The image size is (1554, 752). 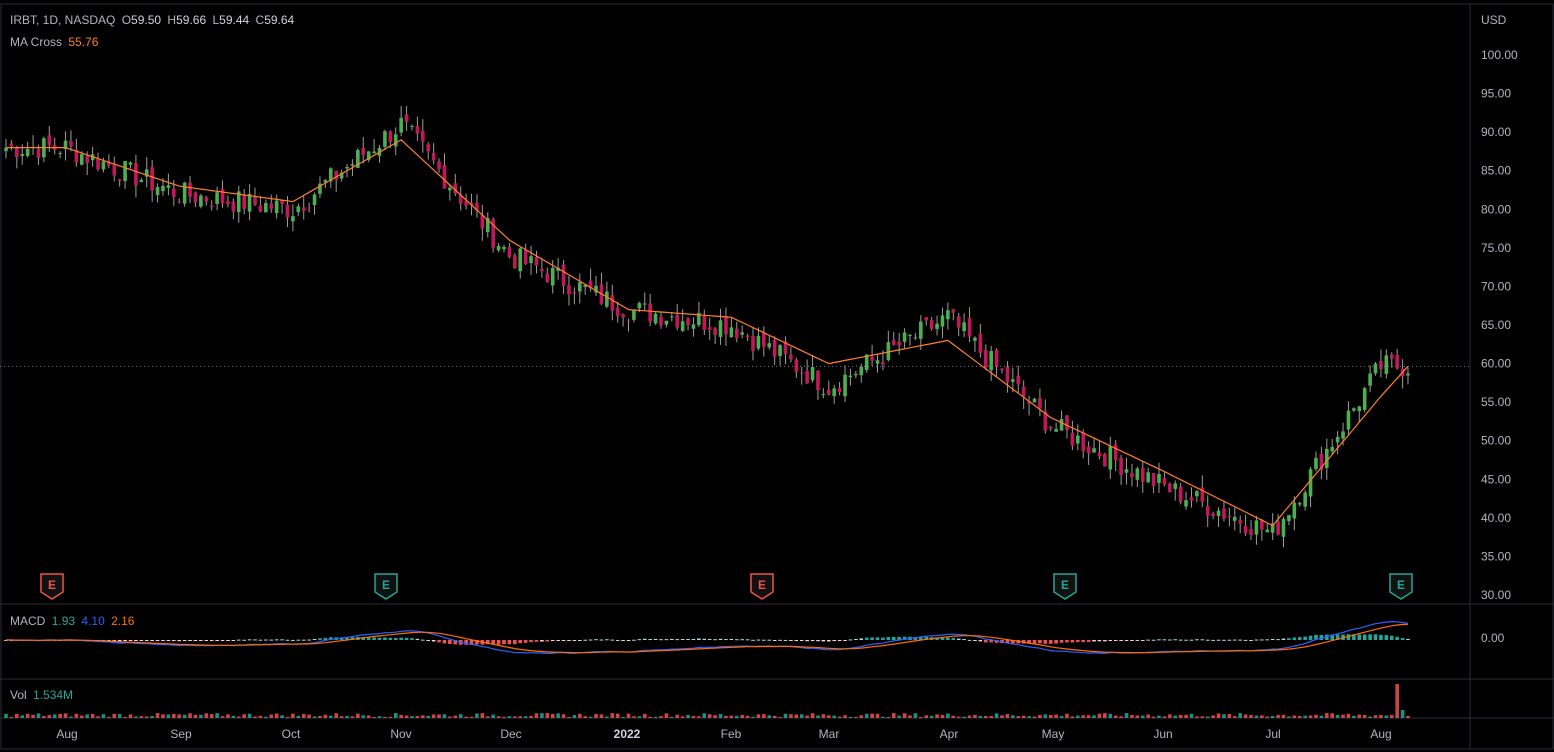 I want to click on y-tick-label: 50.00, so click(x=1496, y=441).